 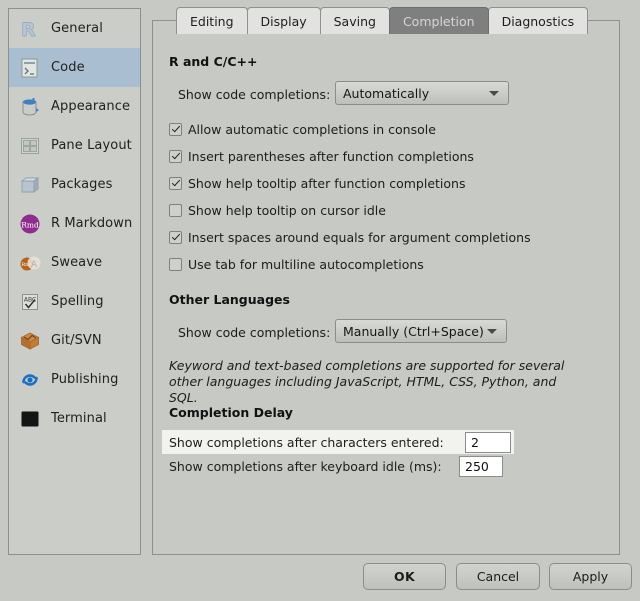 I want to click on cancel-button: Cancel, so click(x=498, y=576).